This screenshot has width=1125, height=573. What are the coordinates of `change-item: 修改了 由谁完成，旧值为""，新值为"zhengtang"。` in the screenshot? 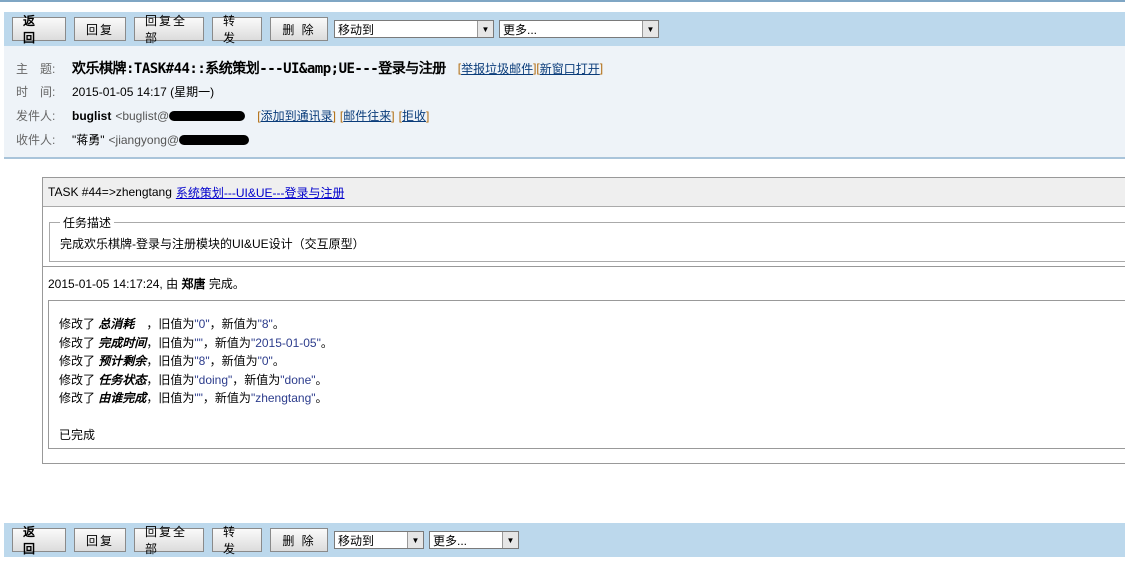 It's located at (592, 398).